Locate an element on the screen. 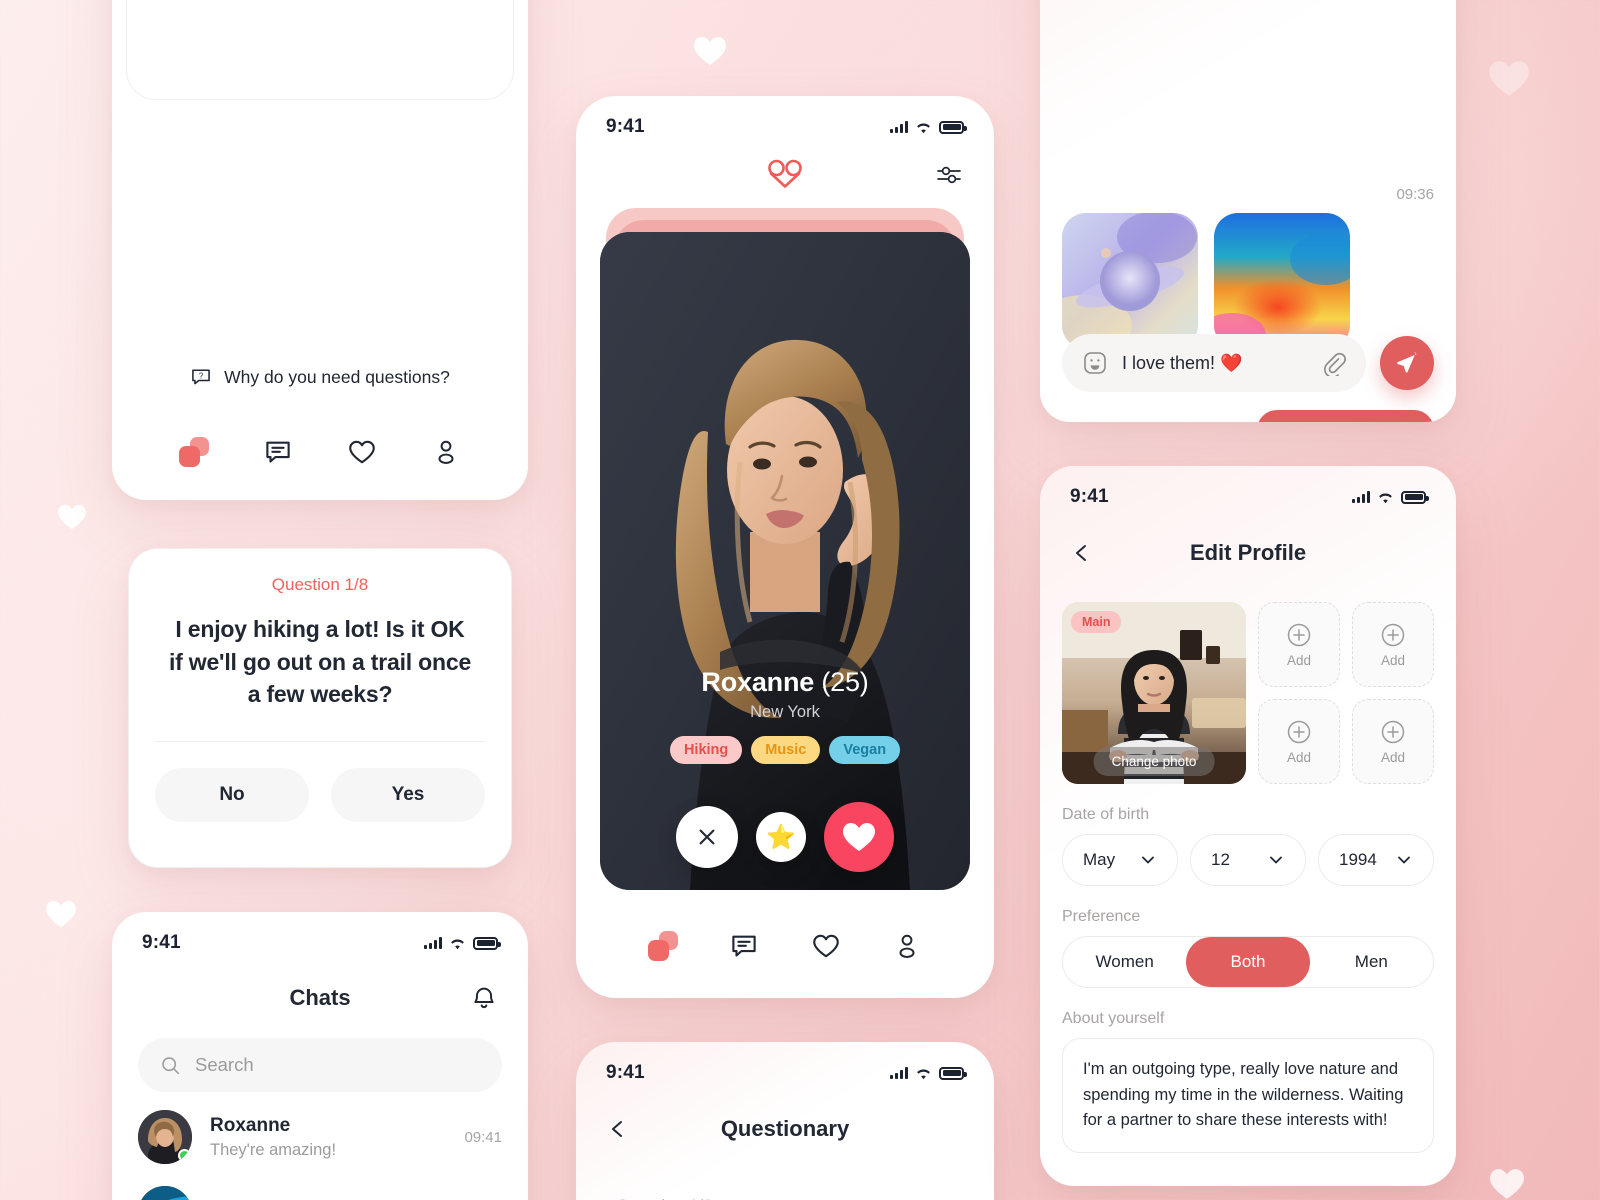 The height and width of the screenshot is (1200, 1600). image-message-group is located at coordinates (1248, 281).